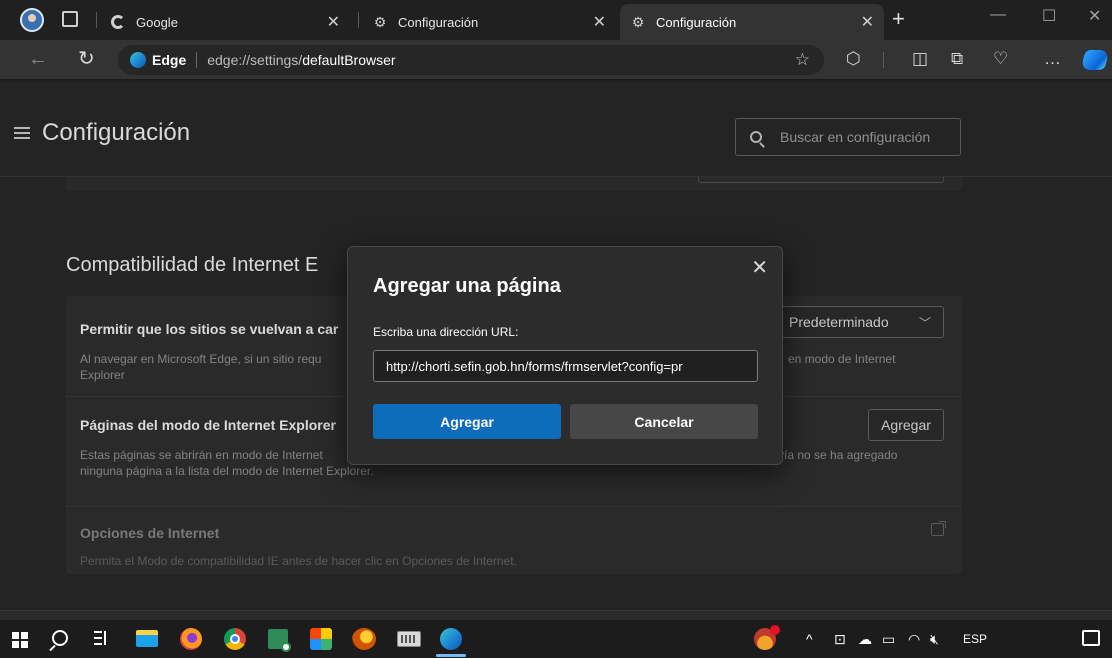  What do you see at coordinates (840, 639) in the screenshot?
I see `meet-now-icon: ⊡` at bounding box center [840, 639].